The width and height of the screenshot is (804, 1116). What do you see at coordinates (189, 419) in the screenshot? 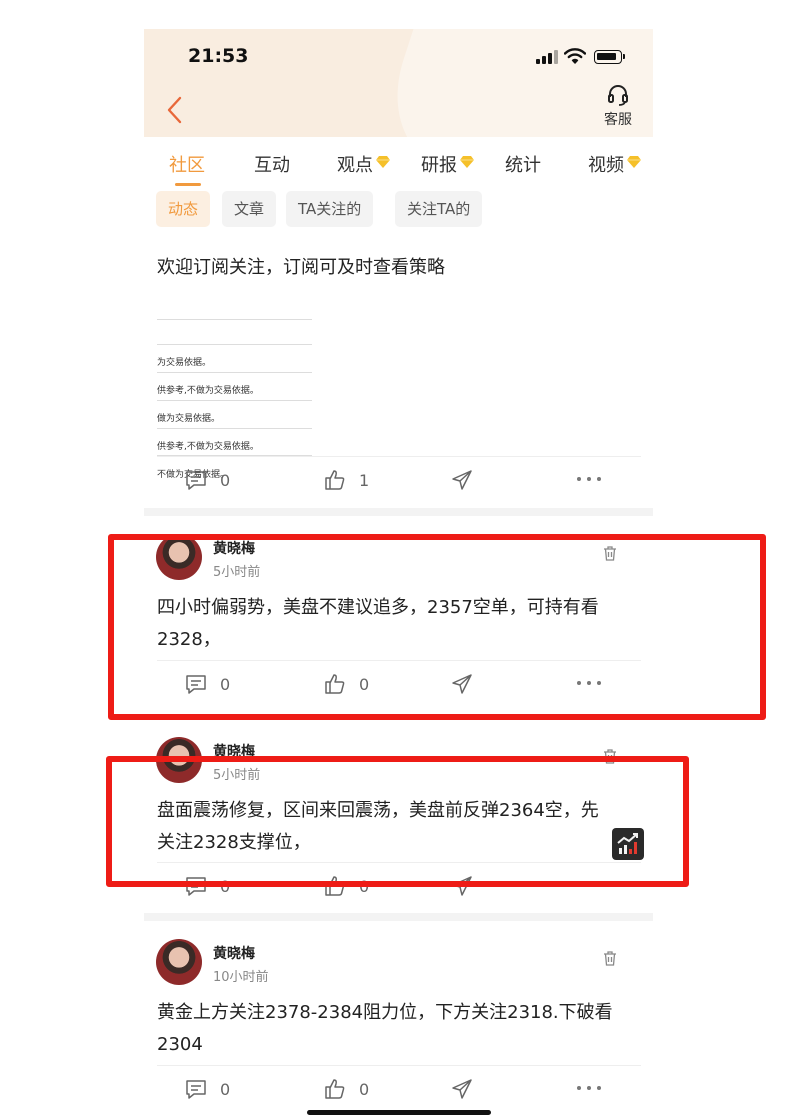
I see `post-image-text: 做为交易依据。` at bounding box center [189, 419].